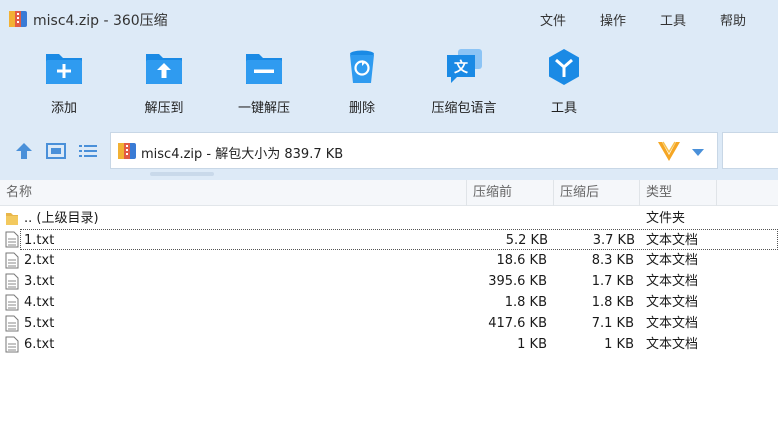 The image size is (778, 436). What do you see at coordinates (263, 108) in the screenshot?
I see `one-click-extract-label: 一键解压` at bounding box center [263, 108].